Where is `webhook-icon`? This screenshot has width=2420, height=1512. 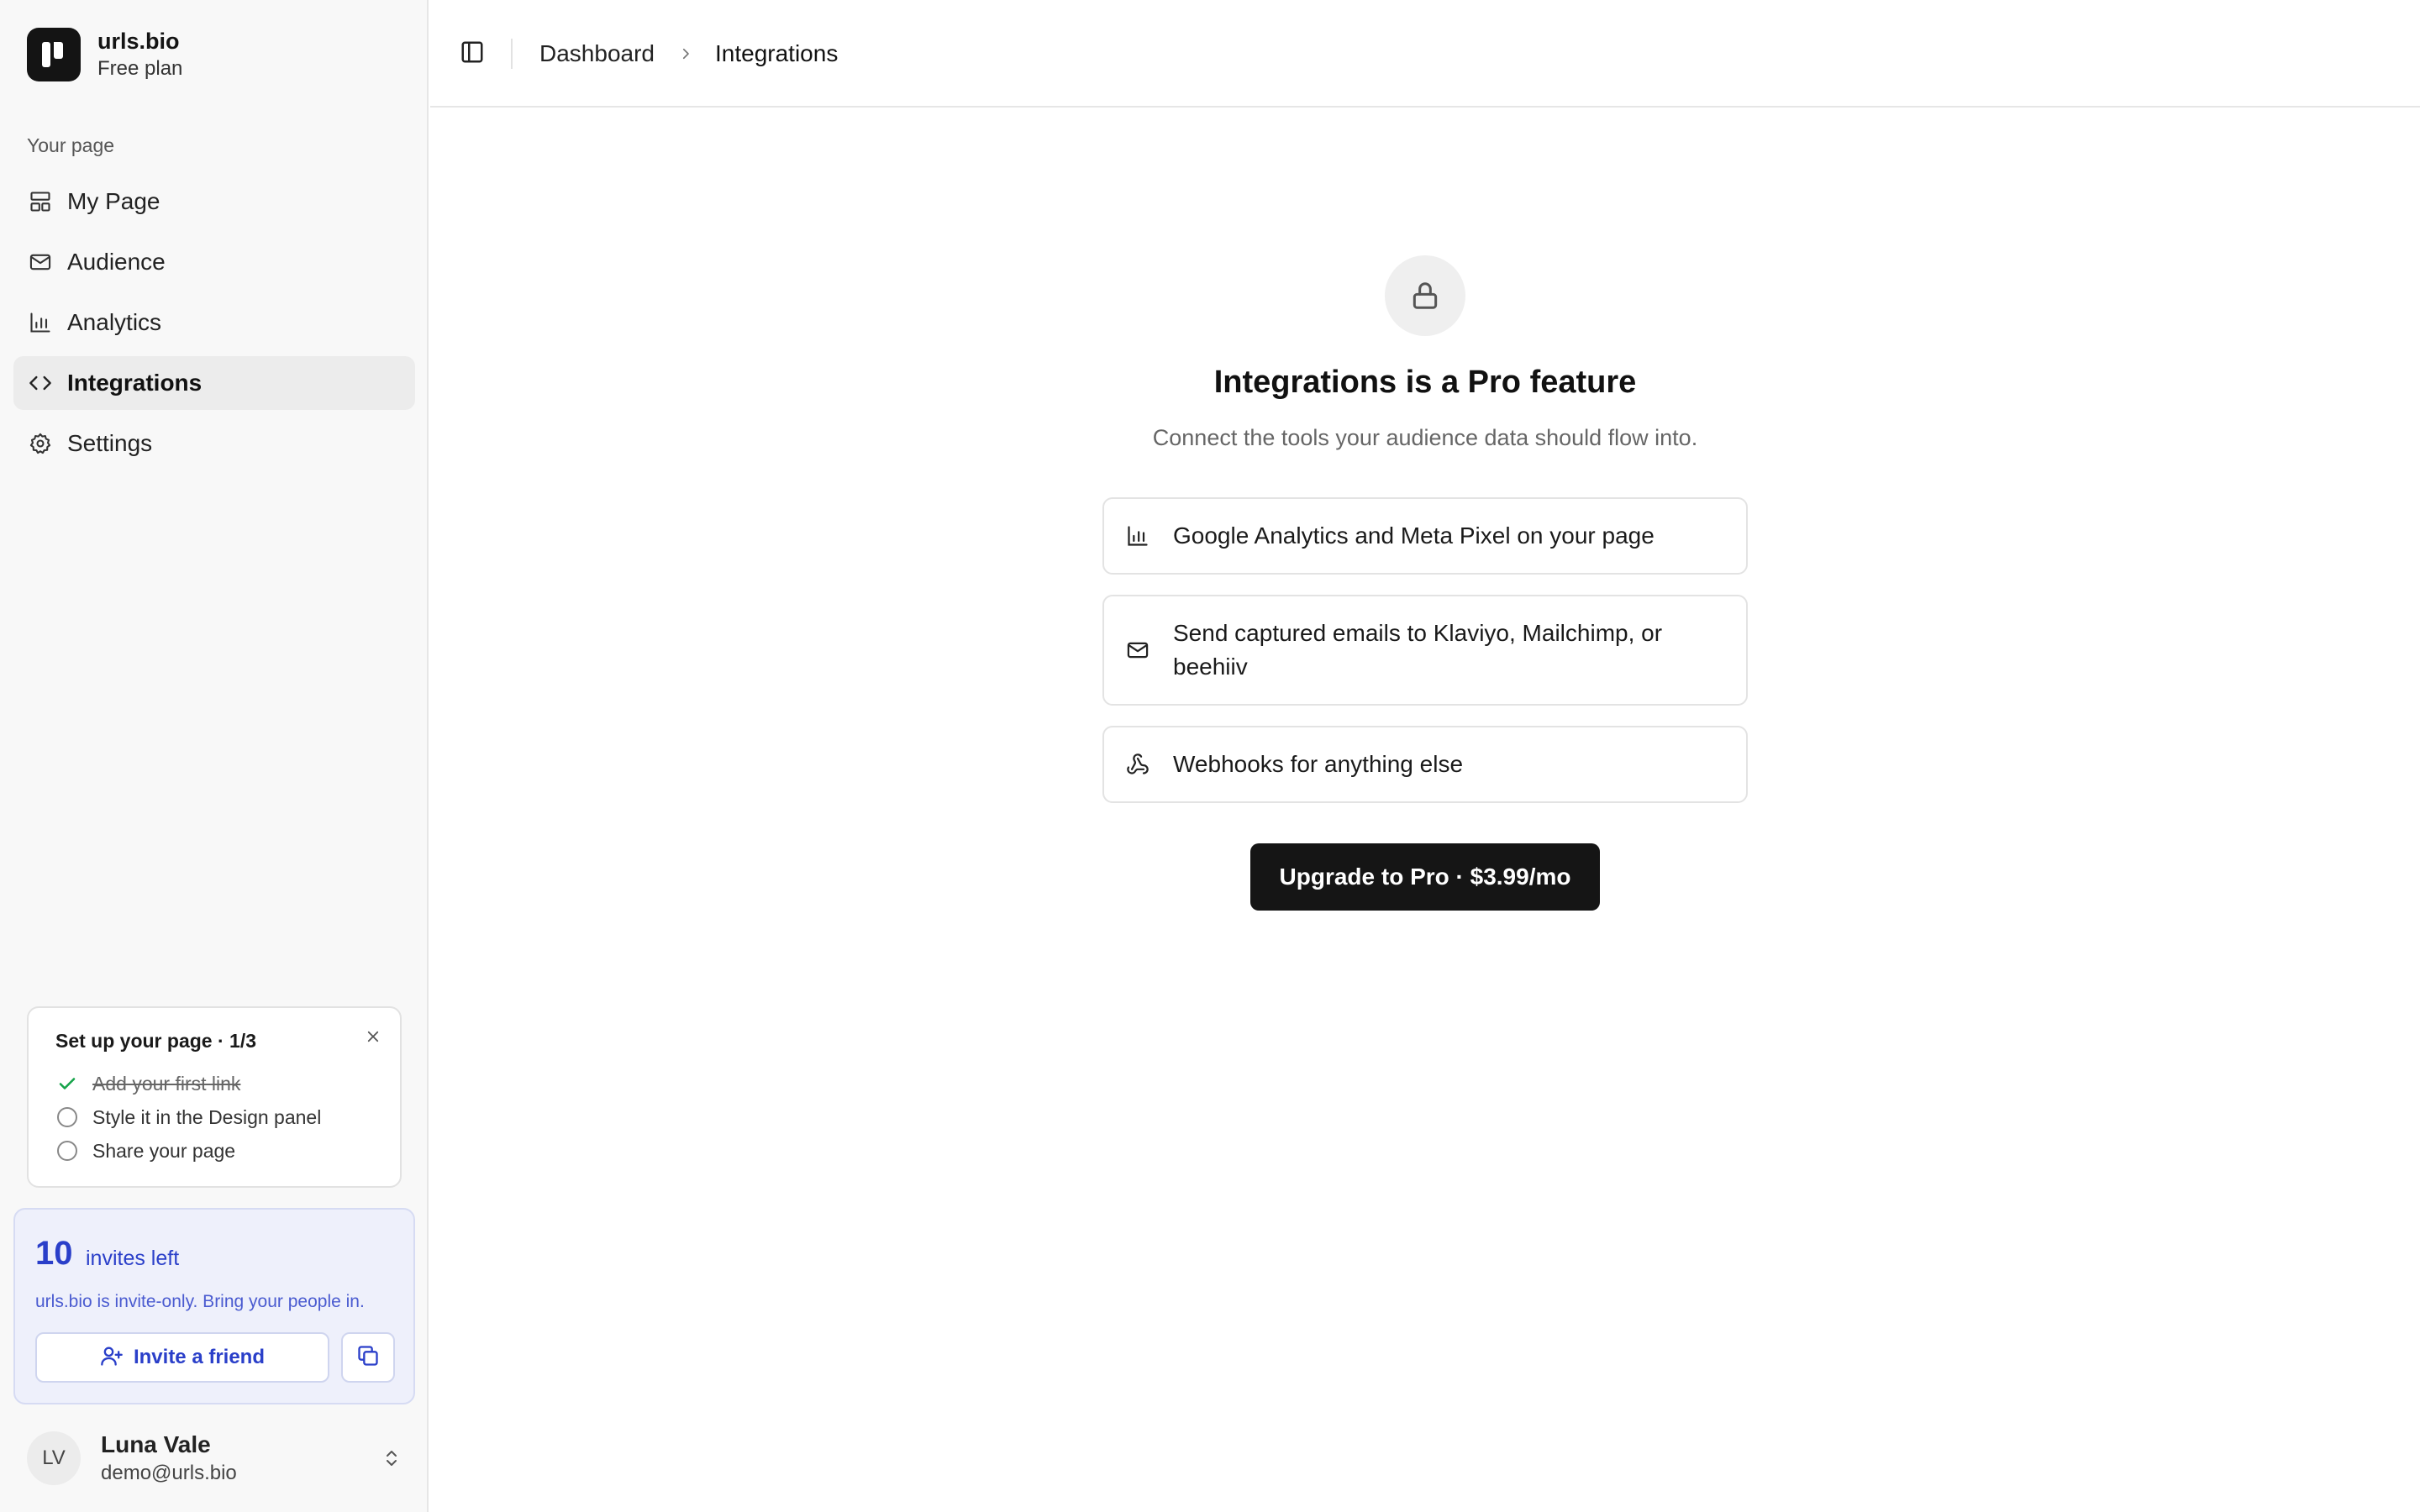 webhook-icon is located at coordinates (1137, 764).